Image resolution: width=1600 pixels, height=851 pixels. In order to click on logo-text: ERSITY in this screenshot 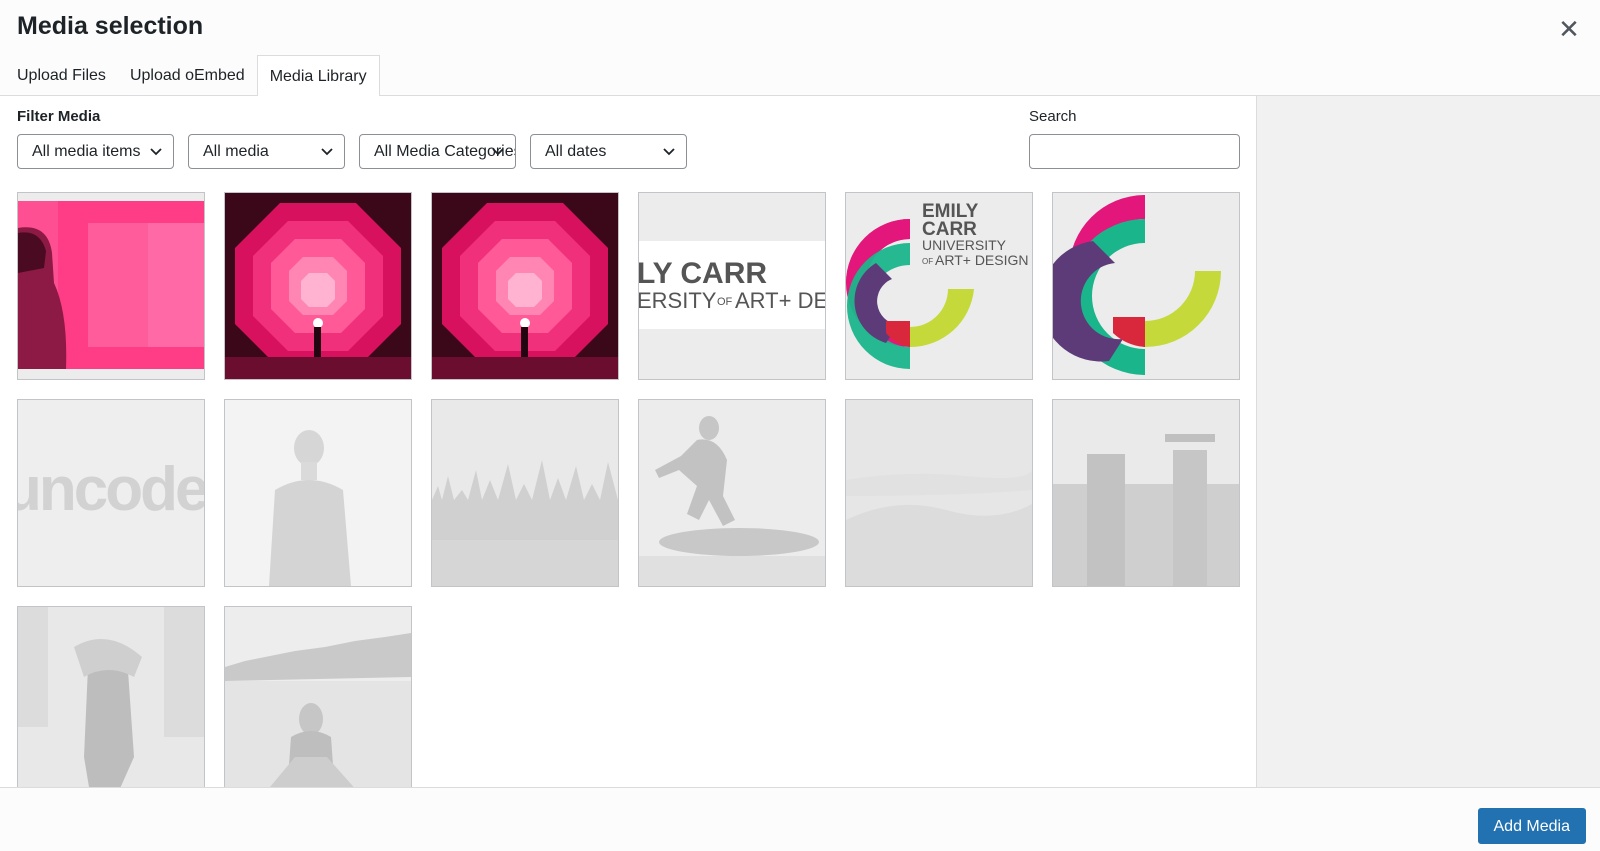, I will do `click(678, 300)`.